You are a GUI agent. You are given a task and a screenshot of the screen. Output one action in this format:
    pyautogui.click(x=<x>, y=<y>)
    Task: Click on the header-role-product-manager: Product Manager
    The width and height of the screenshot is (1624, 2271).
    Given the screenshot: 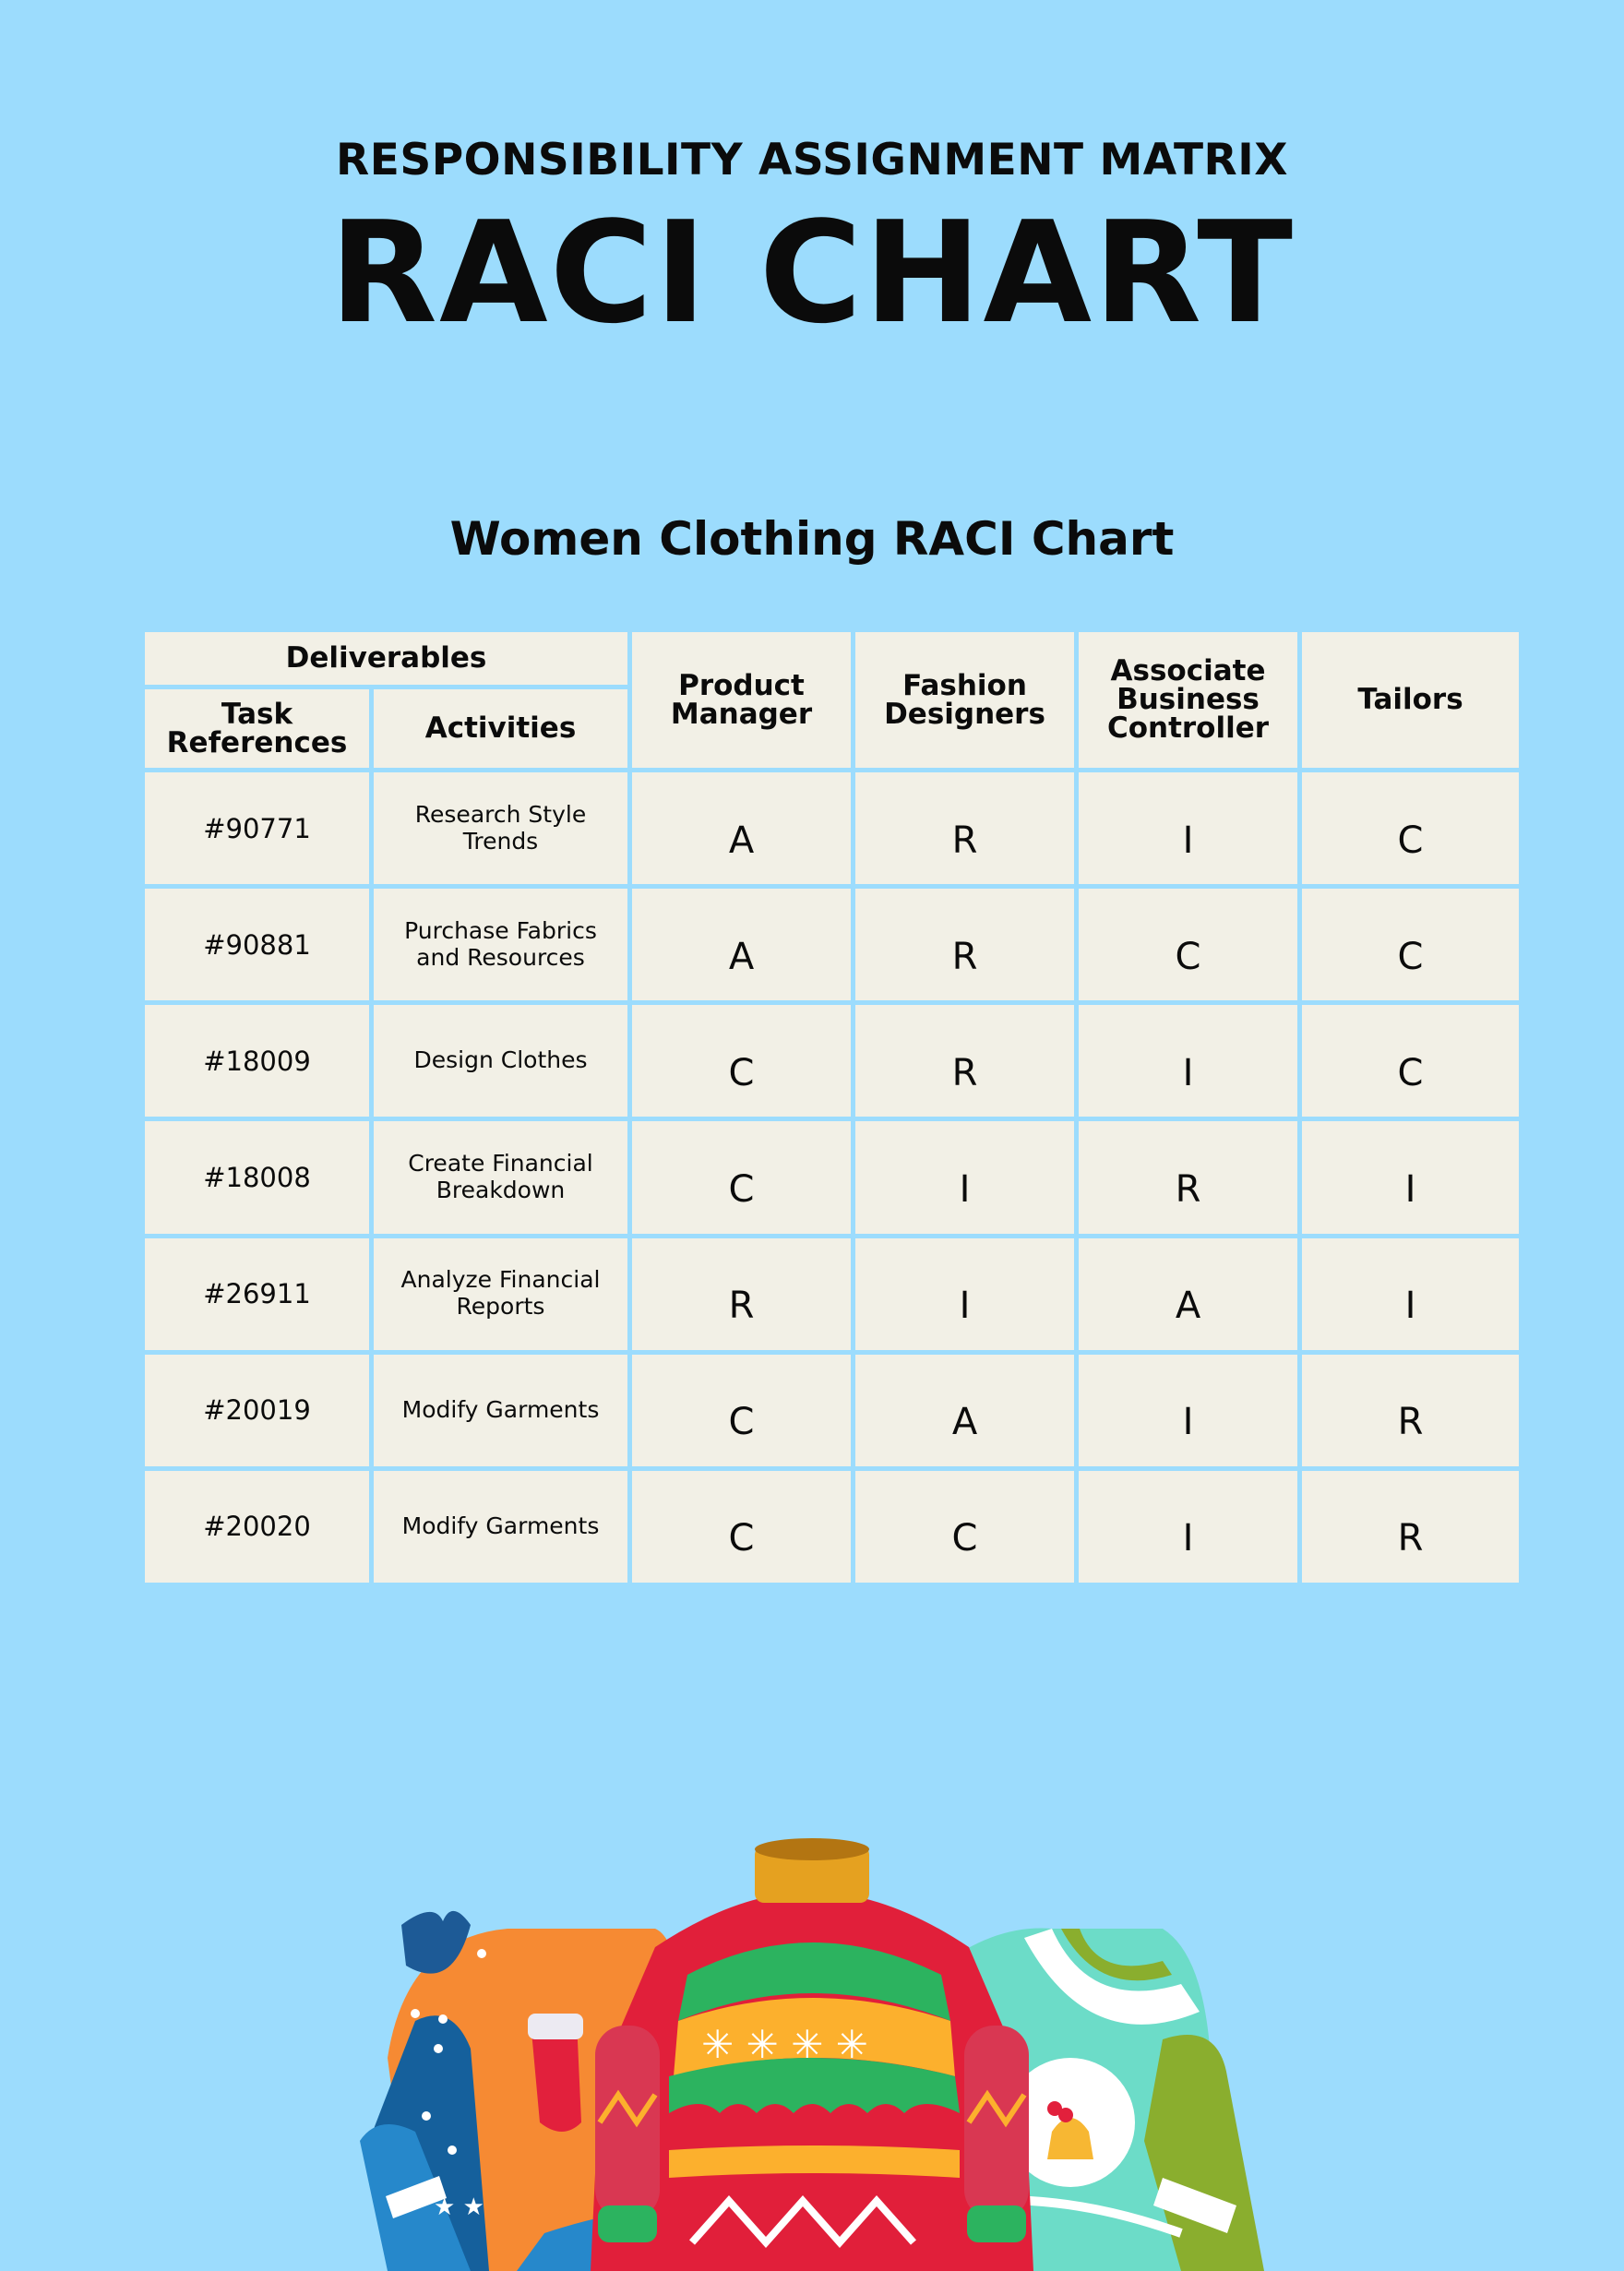 What is the action you would take?
    pyautogui.click(x=741, y=700)
    